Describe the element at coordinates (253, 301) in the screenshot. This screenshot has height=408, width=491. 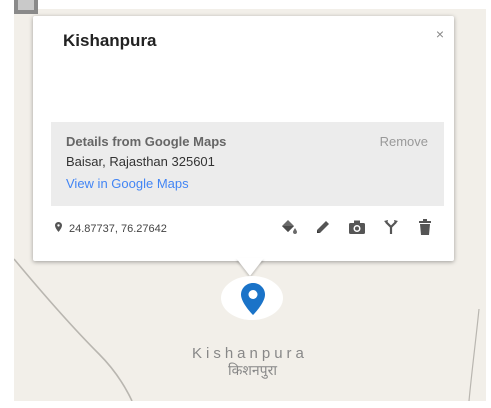
I see `map-marker-pin-icon` at that location.